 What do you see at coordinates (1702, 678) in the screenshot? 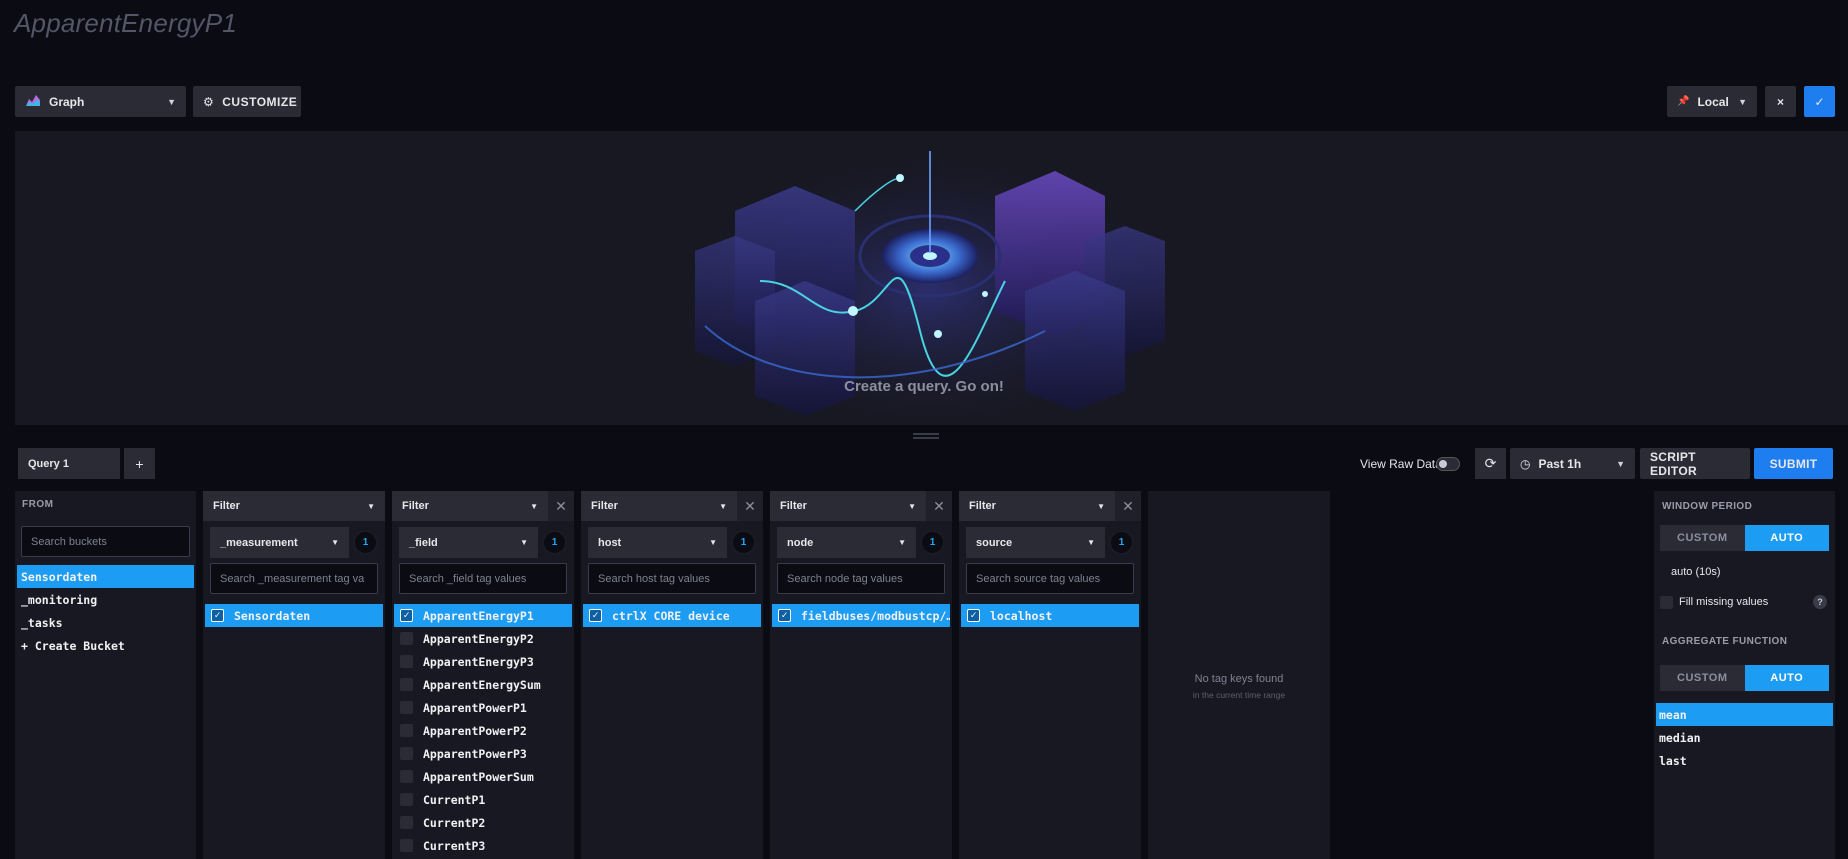
I see `aggregate-custom-button: CUSTOM` at bounding box center [1702, 678].